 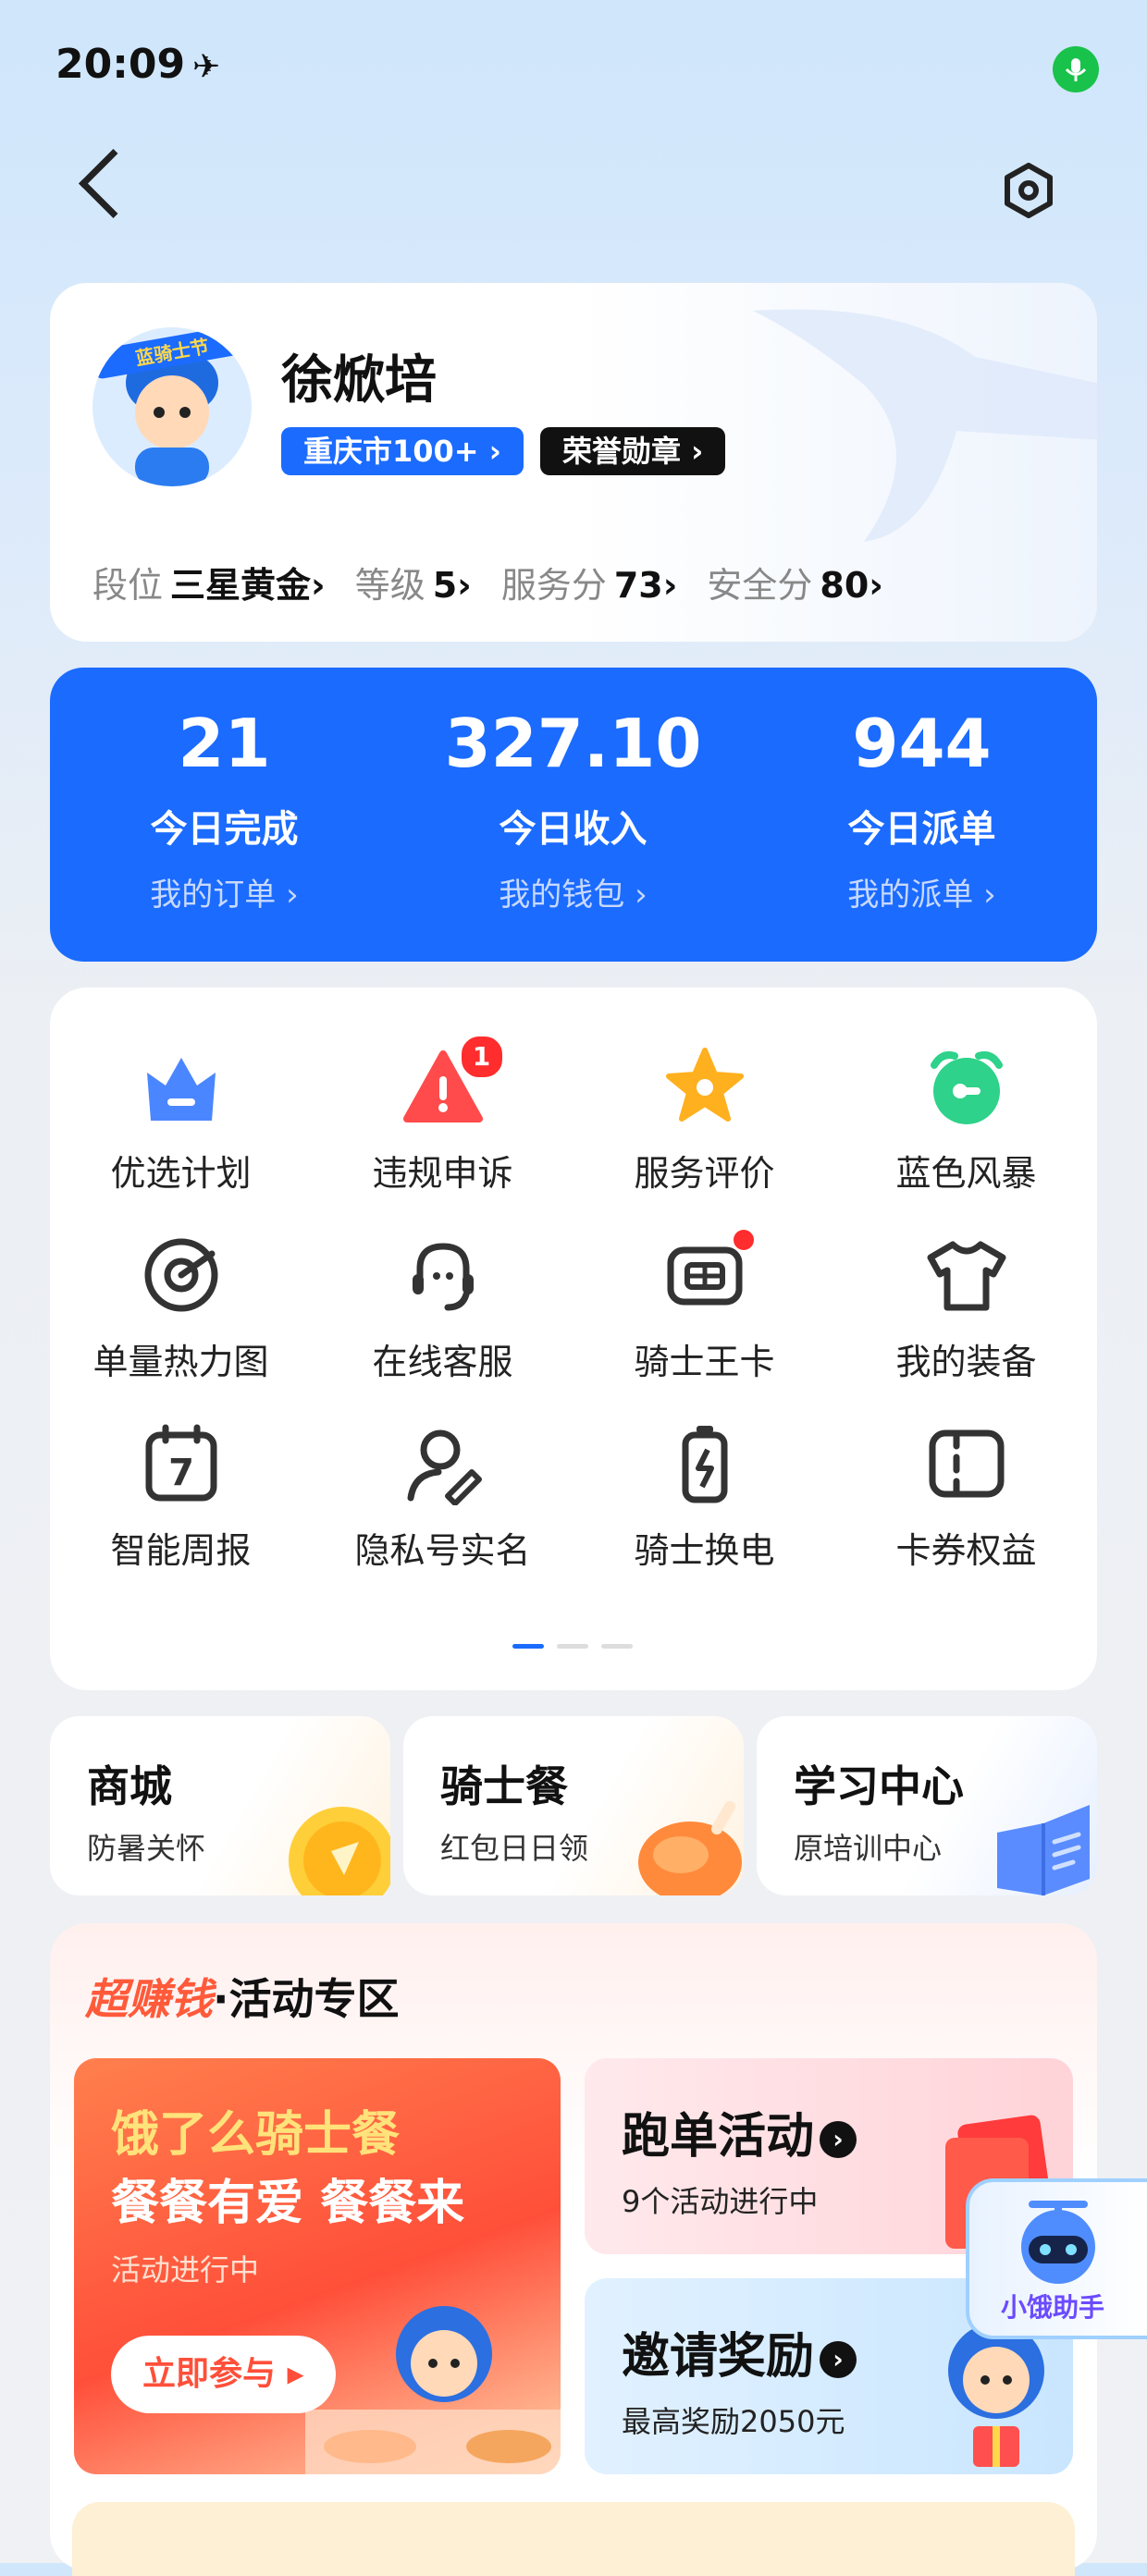 I want to click on shortcut-learning-center: 学习中心 原培训中心, so click(x=927, y=1805).